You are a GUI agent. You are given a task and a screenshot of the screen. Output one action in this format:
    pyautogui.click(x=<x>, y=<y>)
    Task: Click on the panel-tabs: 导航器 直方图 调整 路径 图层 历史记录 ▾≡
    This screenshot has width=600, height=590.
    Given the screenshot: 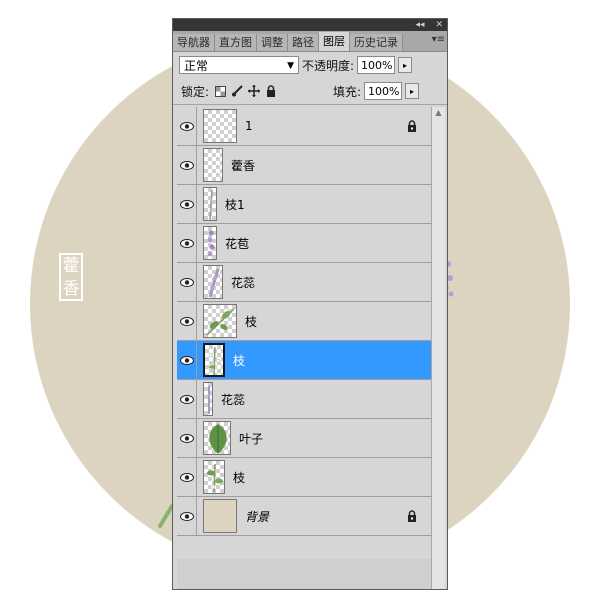 What is the action you would take?
    pyautogui.click(x=310, y=41)
    